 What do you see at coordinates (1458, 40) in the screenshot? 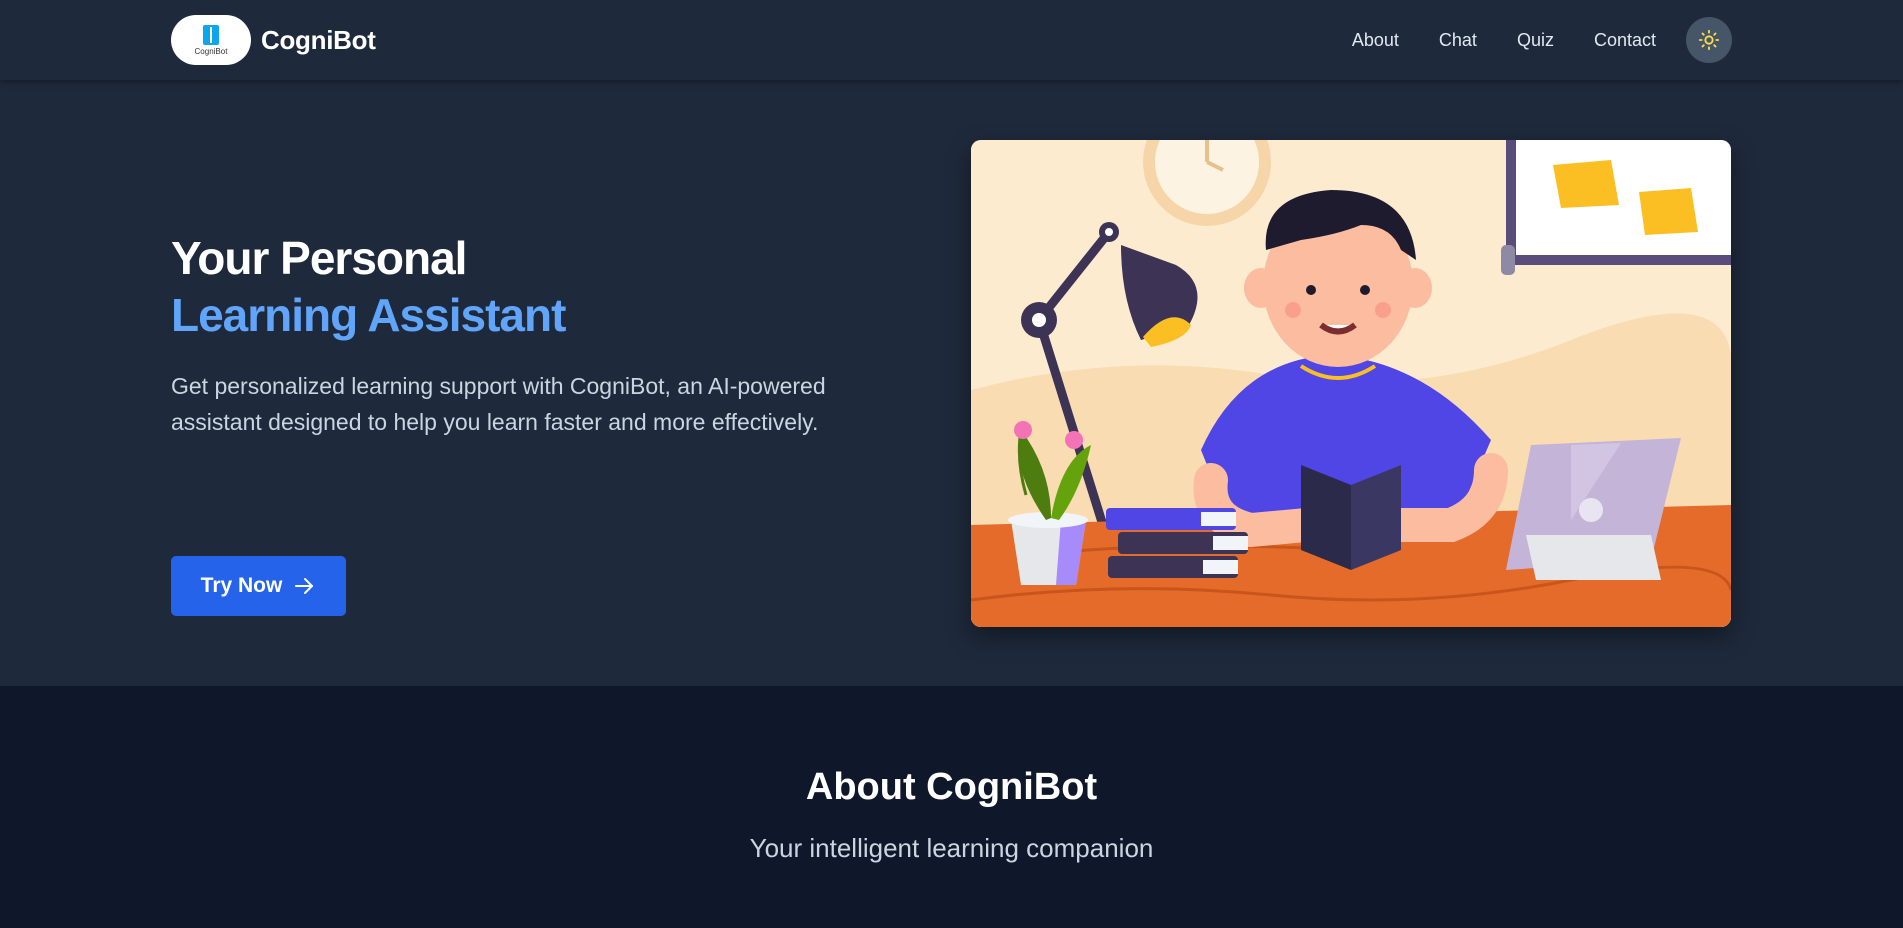
I see `nav-link-chat: Chat` at bounding box center [1458, 40].